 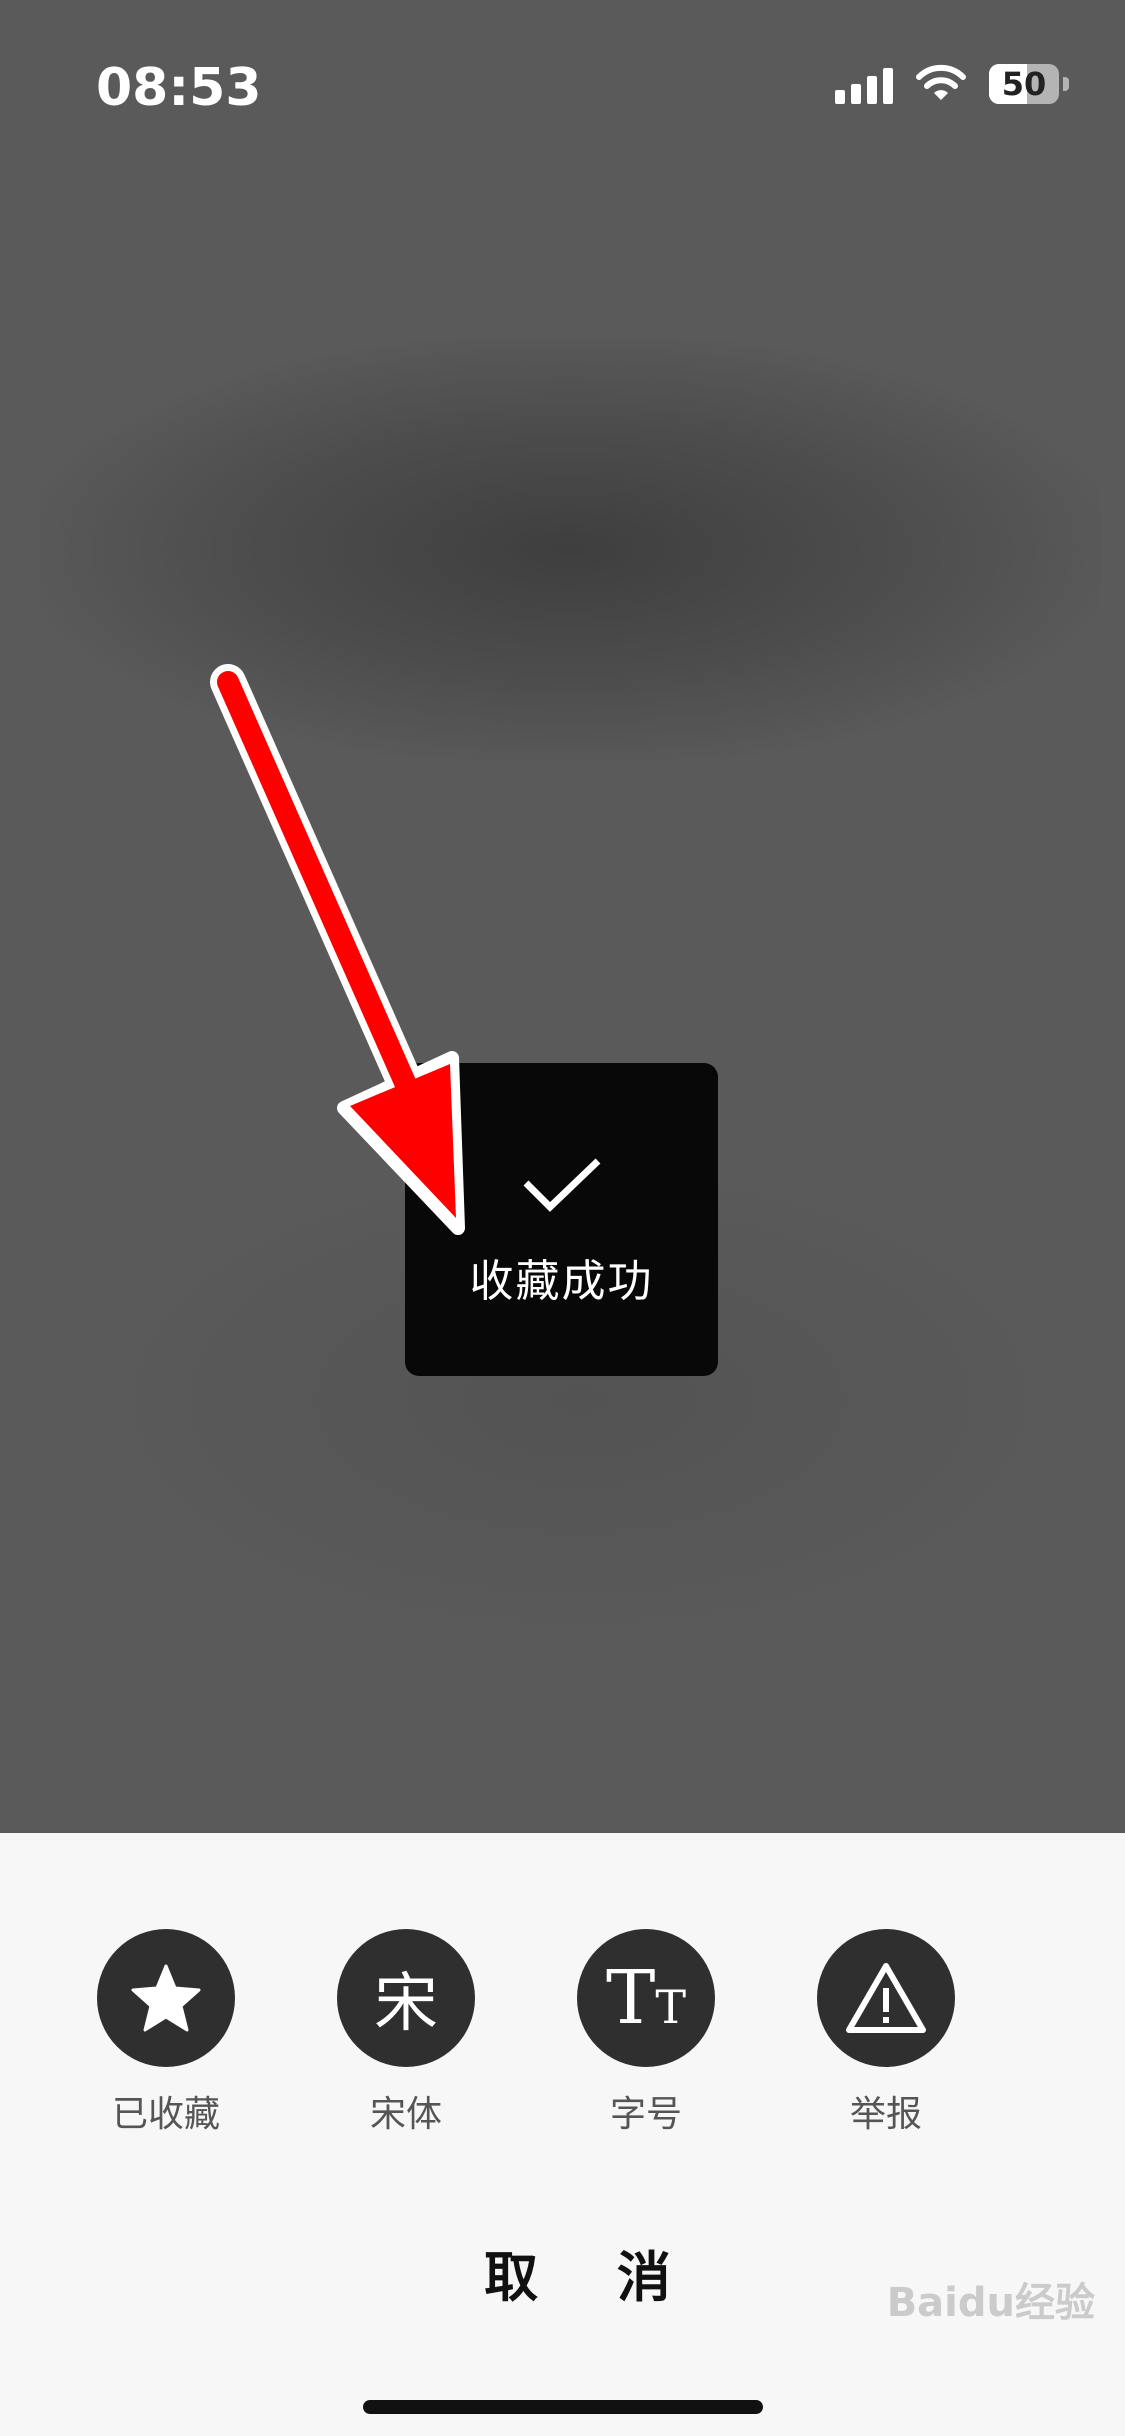 I want to click on star-icon, so click(x=166, y=1998).